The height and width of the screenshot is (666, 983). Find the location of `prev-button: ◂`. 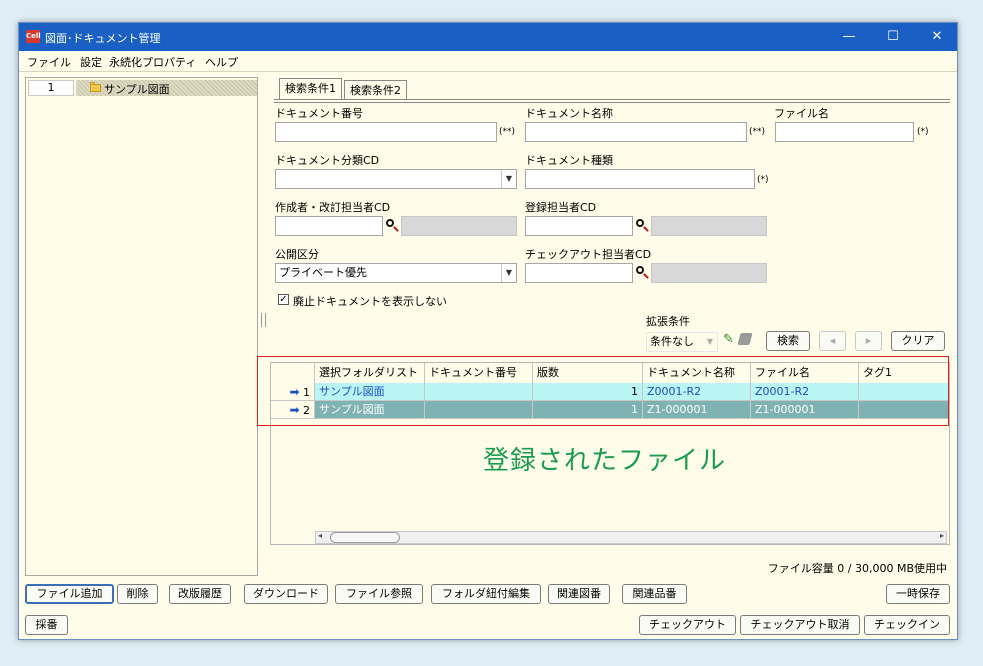

prev-button: ◂ is located at coordinates (832, 341).